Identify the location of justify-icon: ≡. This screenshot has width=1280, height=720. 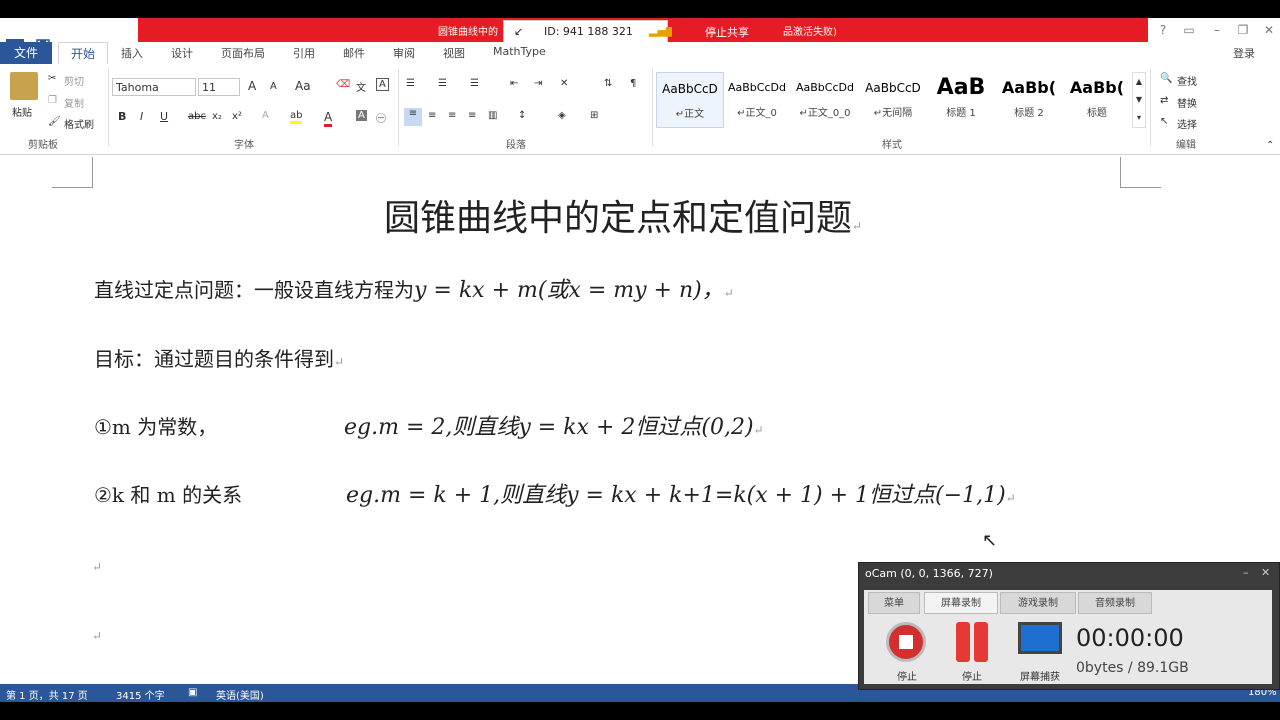
(472, 115).